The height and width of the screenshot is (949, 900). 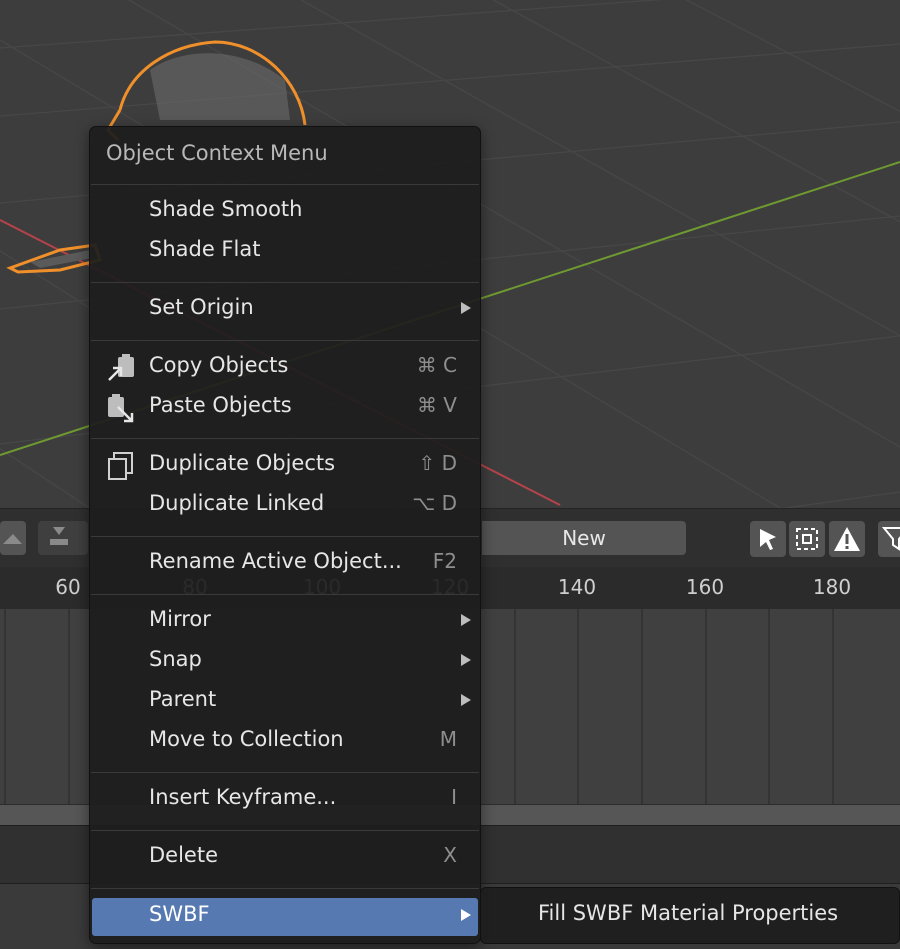 I want to click on menu-item-duplicate-objects: Duplicate Objects ⇧ D, so click(x=285, y=466).